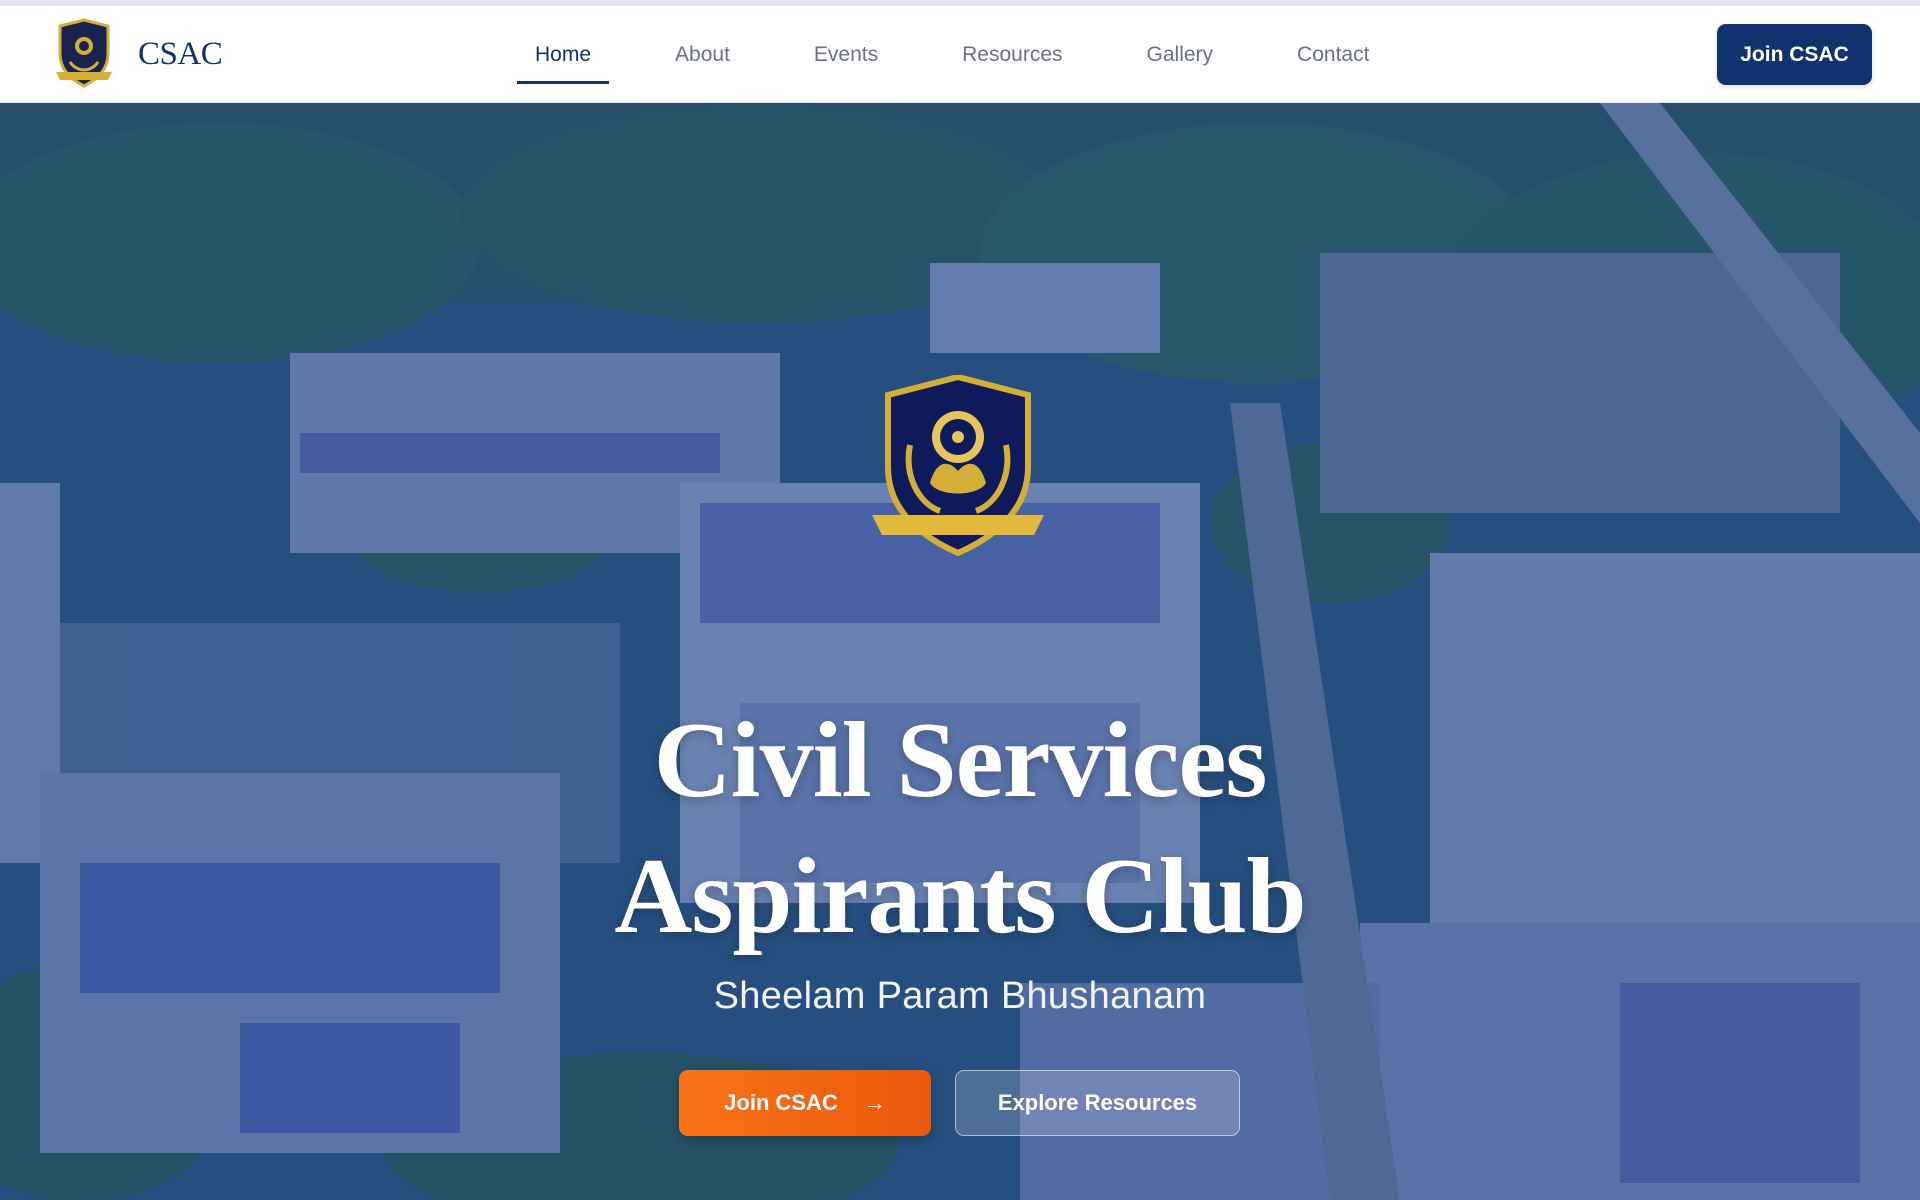 The image size is (1920, 1200). I want to click on hero-subtitle: Sheelam Param Bhushanam, so click(960, 996).